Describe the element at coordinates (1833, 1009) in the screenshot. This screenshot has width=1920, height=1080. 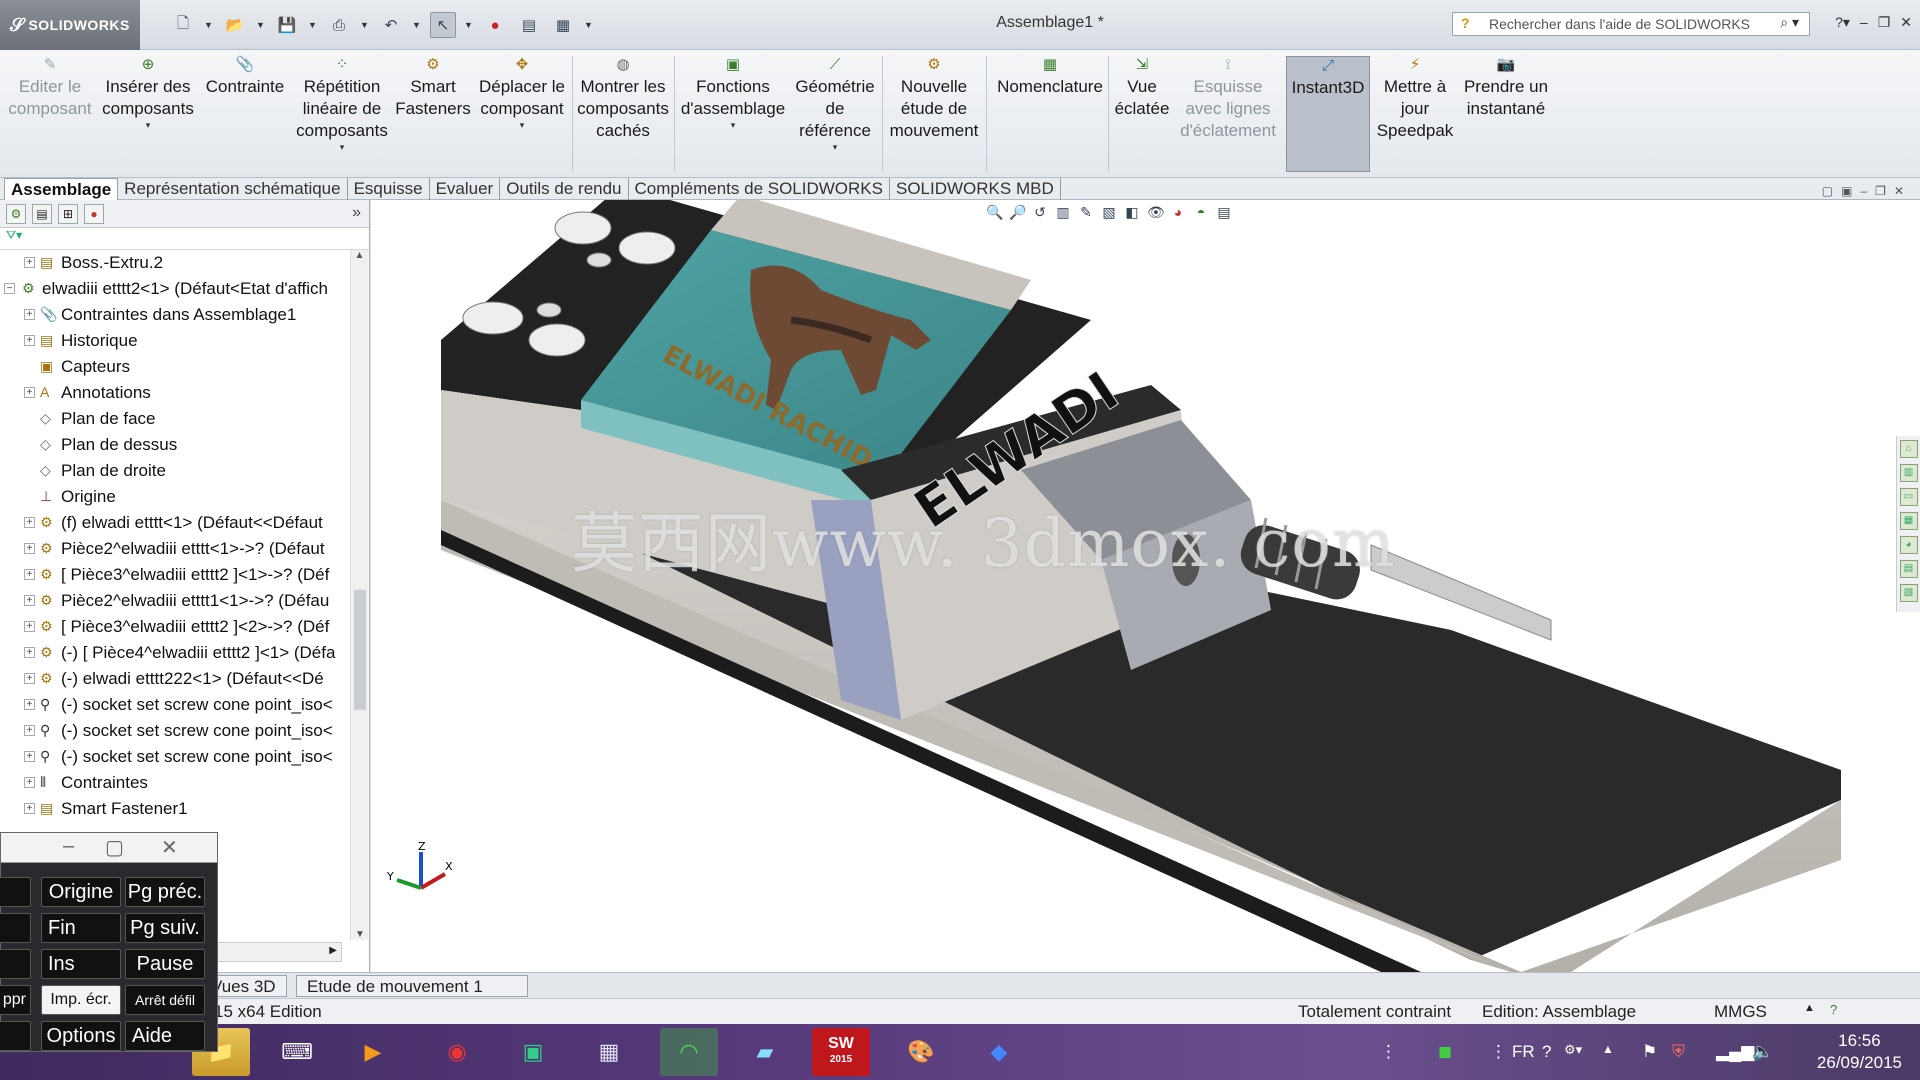
I see `help-tooltip-icon: ?` at that location.